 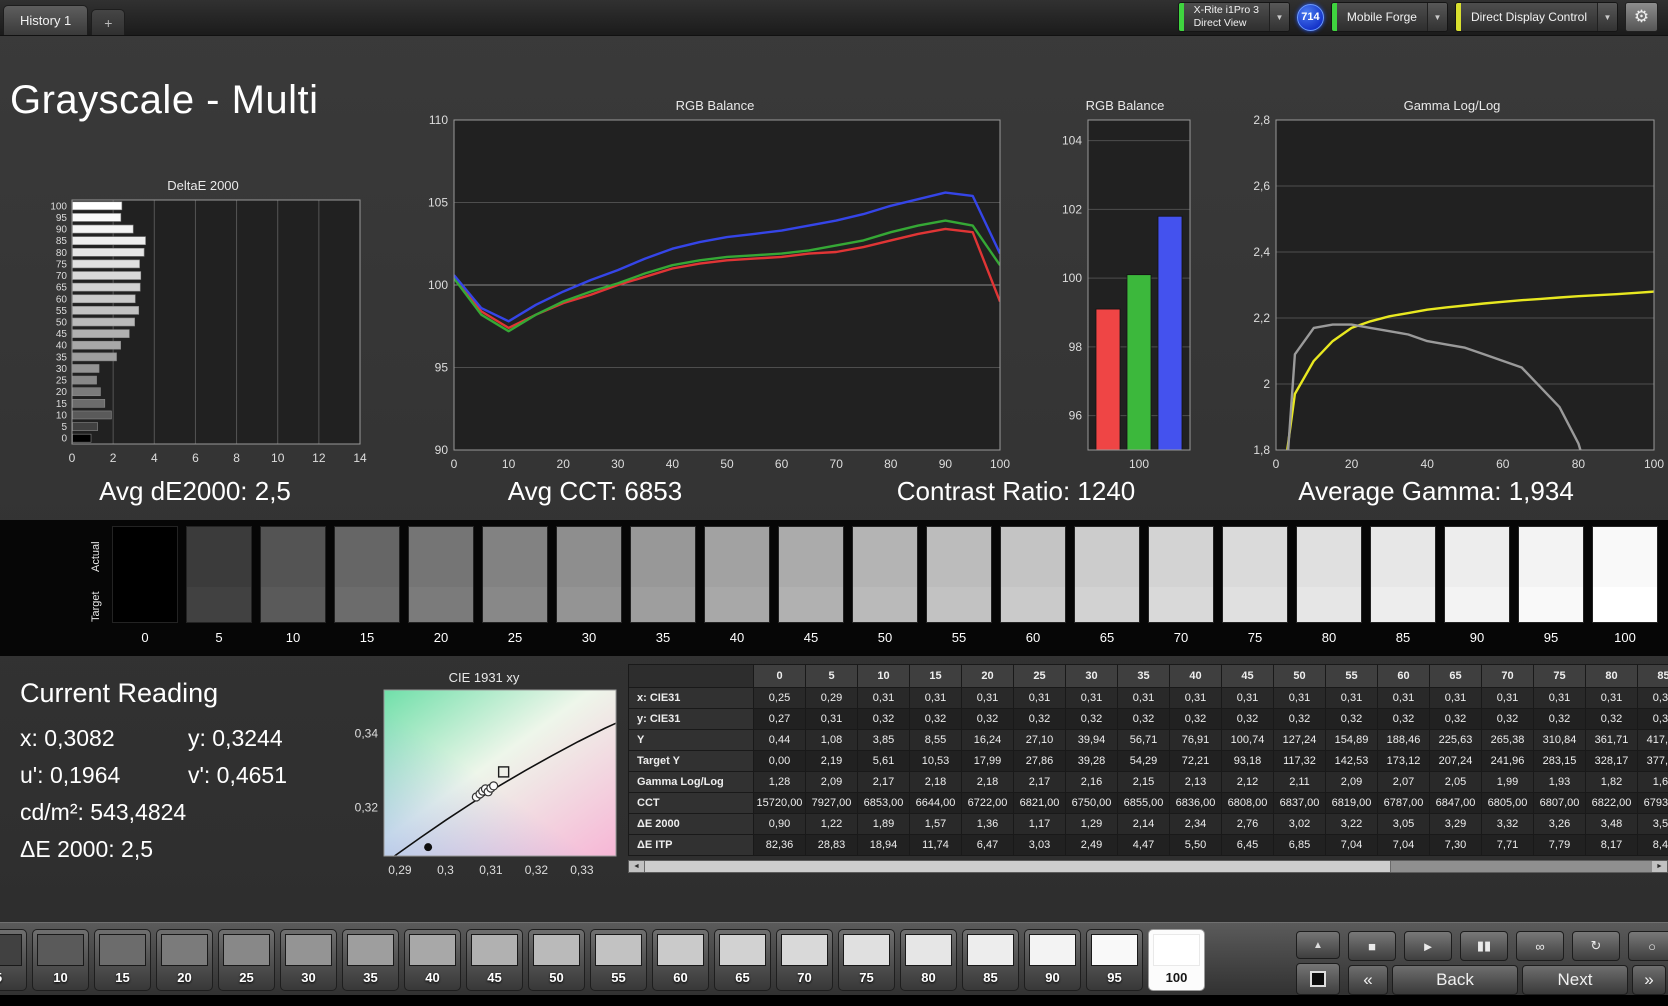 I want to click on level-button-15: 15, so click(x=122, y=960).